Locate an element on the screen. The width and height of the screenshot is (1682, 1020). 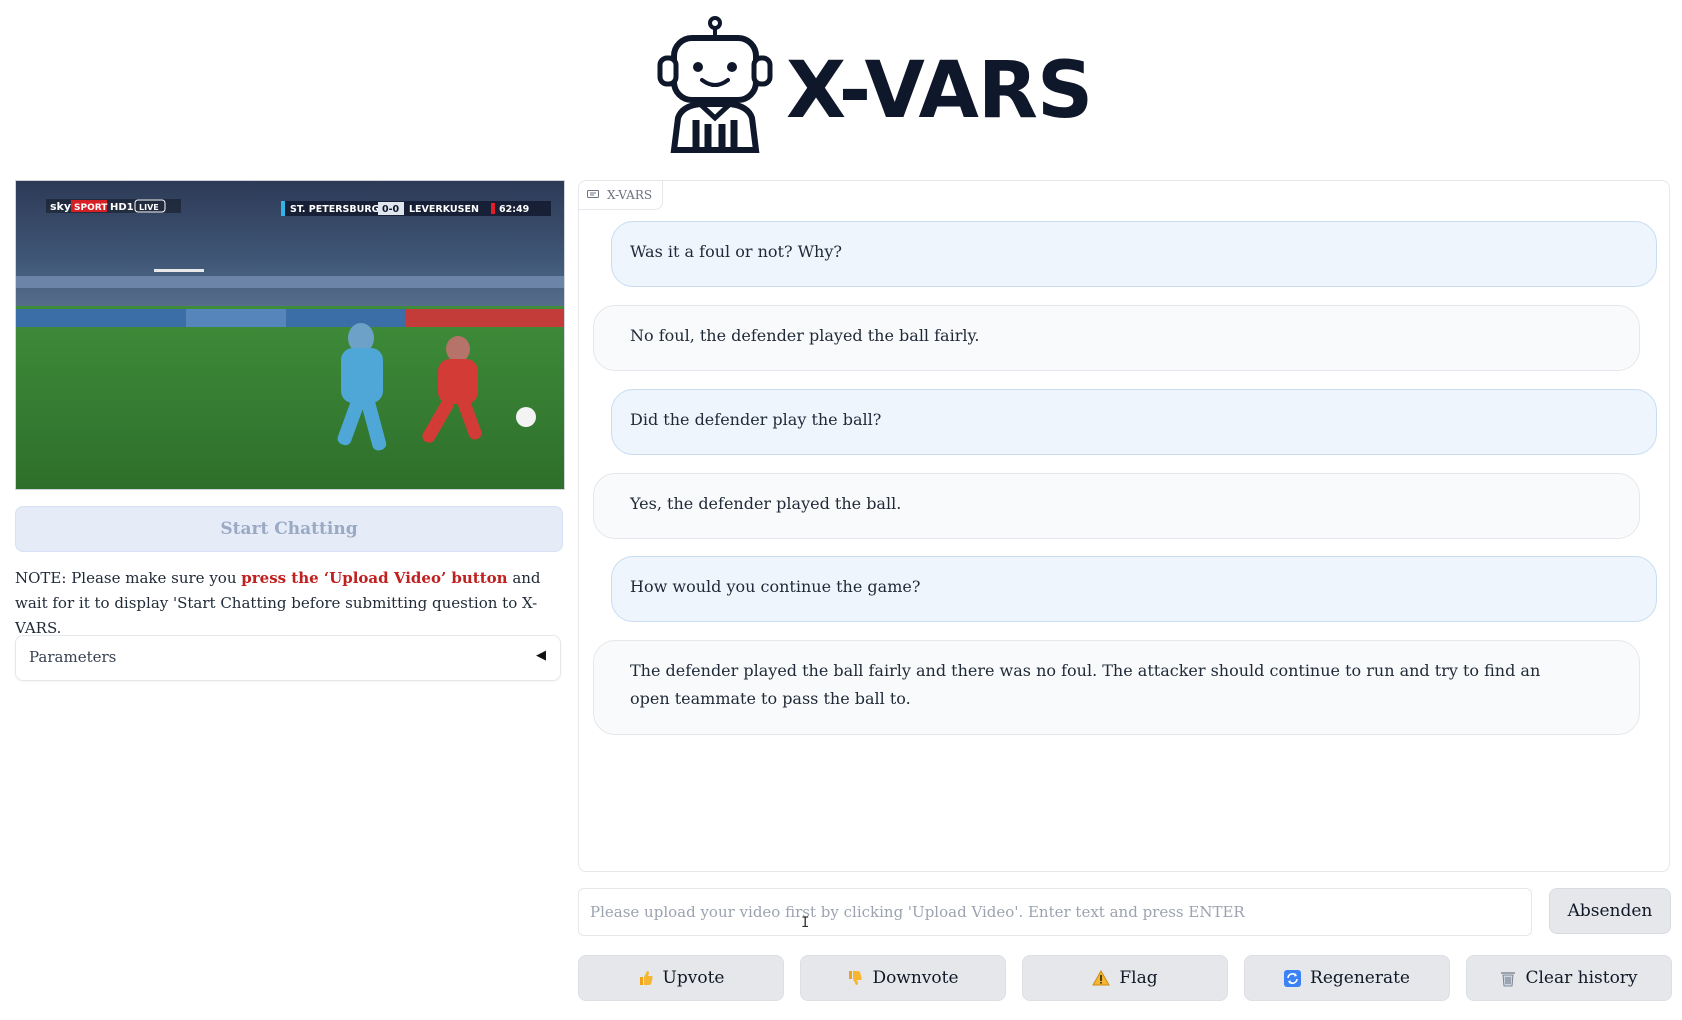
message-text: Did the defender play the ball? is located at coordinates (756, 419).